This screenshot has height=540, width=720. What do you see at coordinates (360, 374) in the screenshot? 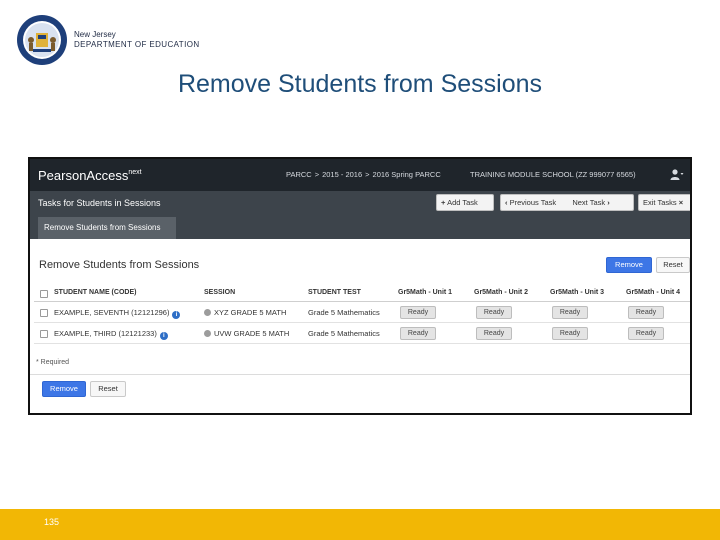
I see `divider` at bounding box center [360, 374].